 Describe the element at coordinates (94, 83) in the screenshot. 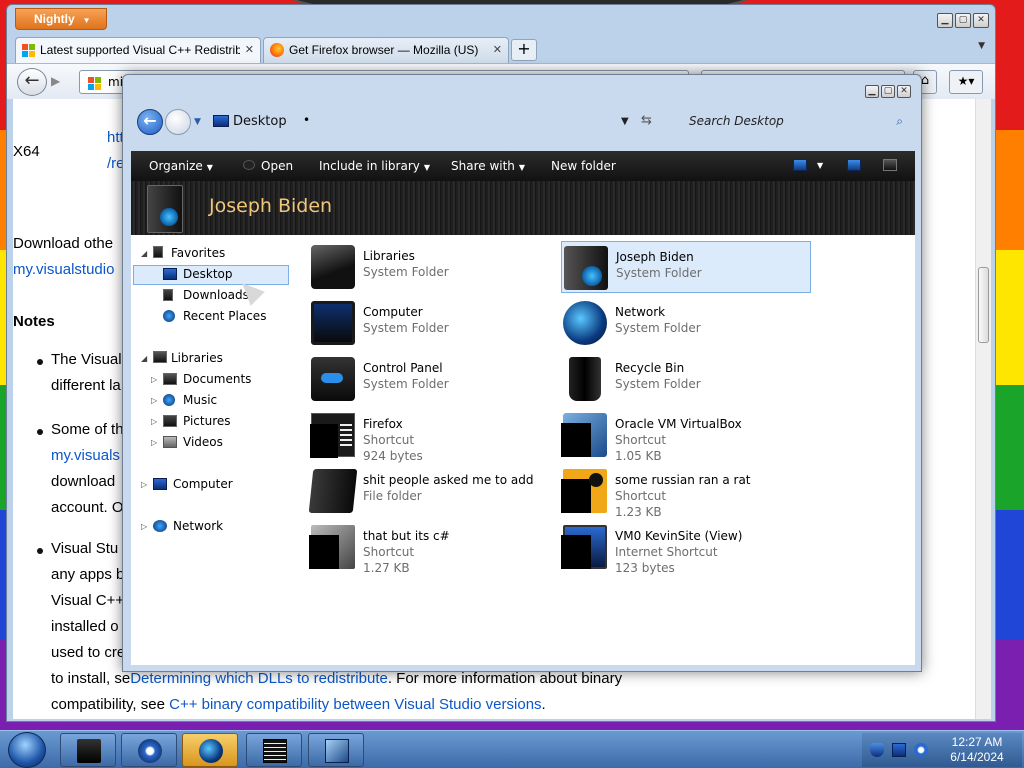

I see `site-identity-icon` at that location.